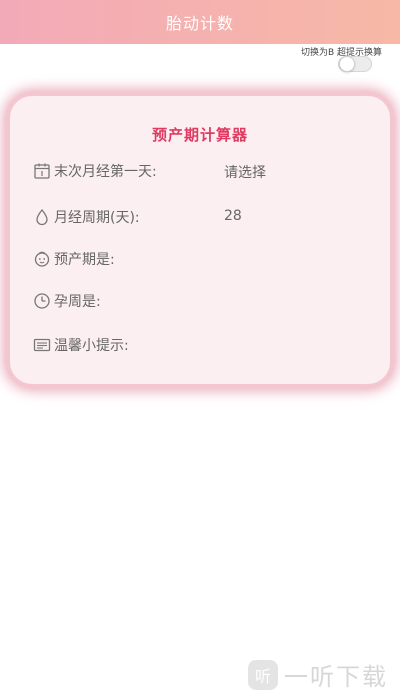 The height and width of the screenshot is (700, 400). I want to click on last-period-row: 末次月经第一天:, so click(94, 171).